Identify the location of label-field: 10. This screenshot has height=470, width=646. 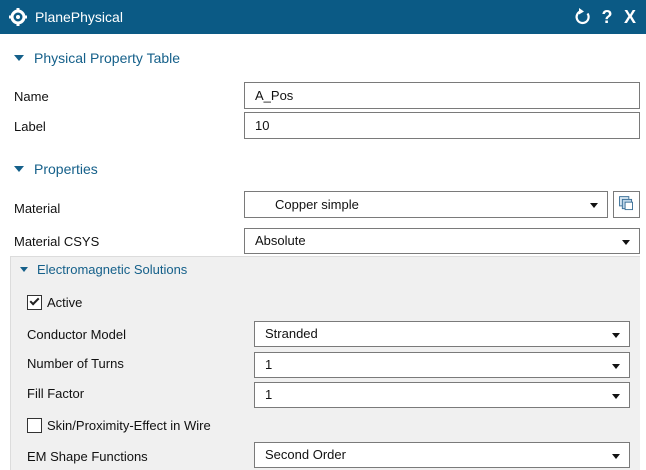
(442, 125).